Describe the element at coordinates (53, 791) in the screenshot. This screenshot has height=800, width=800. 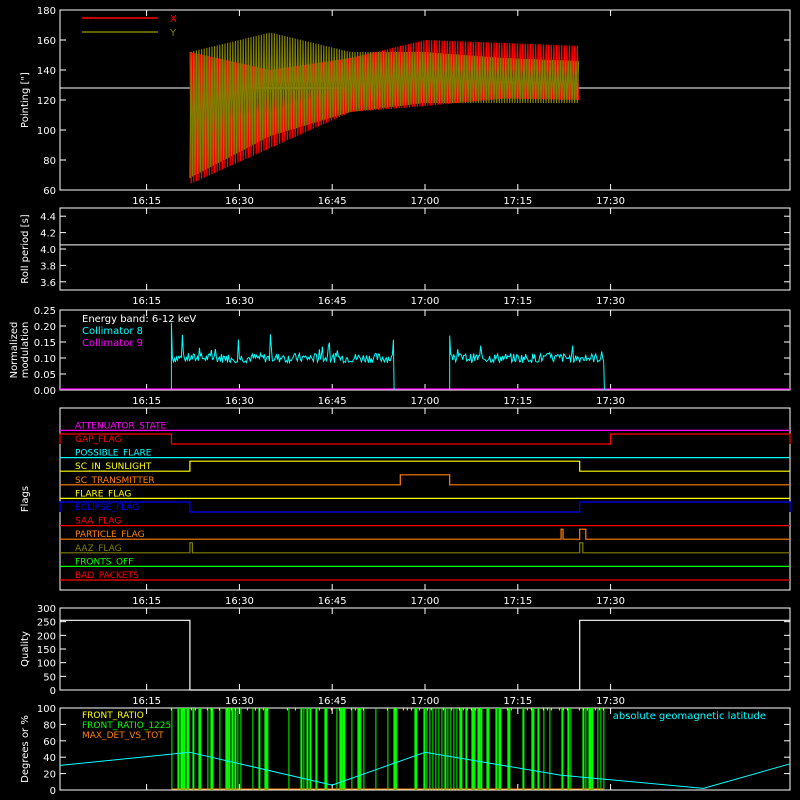
I see `ratios-ytick-label: 0` at that location.